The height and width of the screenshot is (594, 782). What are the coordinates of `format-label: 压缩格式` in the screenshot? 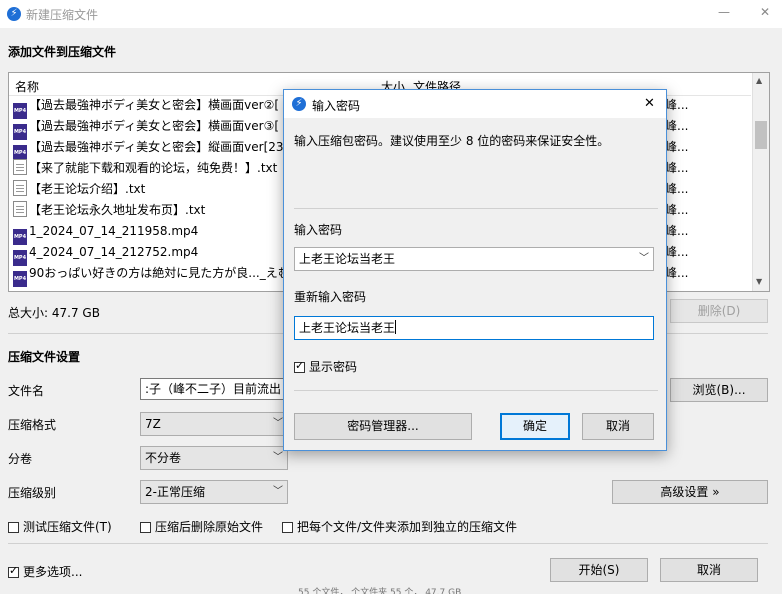 It's located at (32, 425).